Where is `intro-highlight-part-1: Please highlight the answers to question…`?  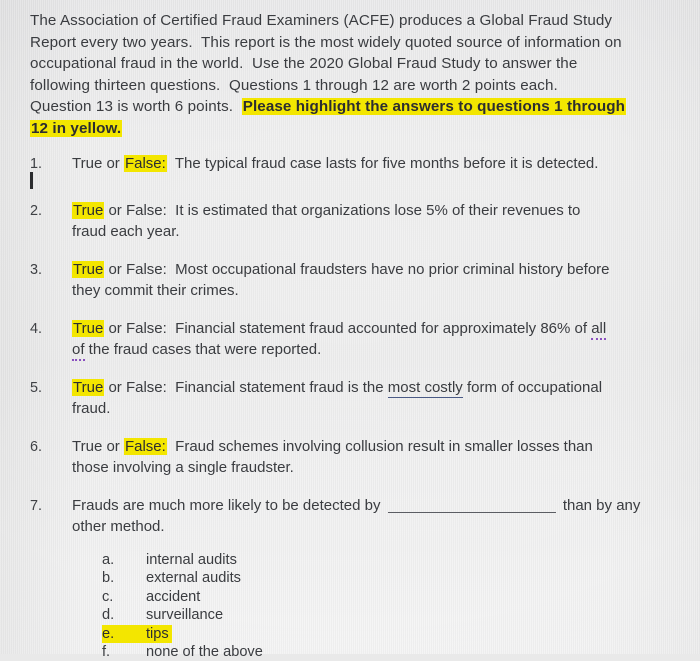 intro-highlight-part-1: Please highlight the answers to question… is located at coordinates (434, 106).